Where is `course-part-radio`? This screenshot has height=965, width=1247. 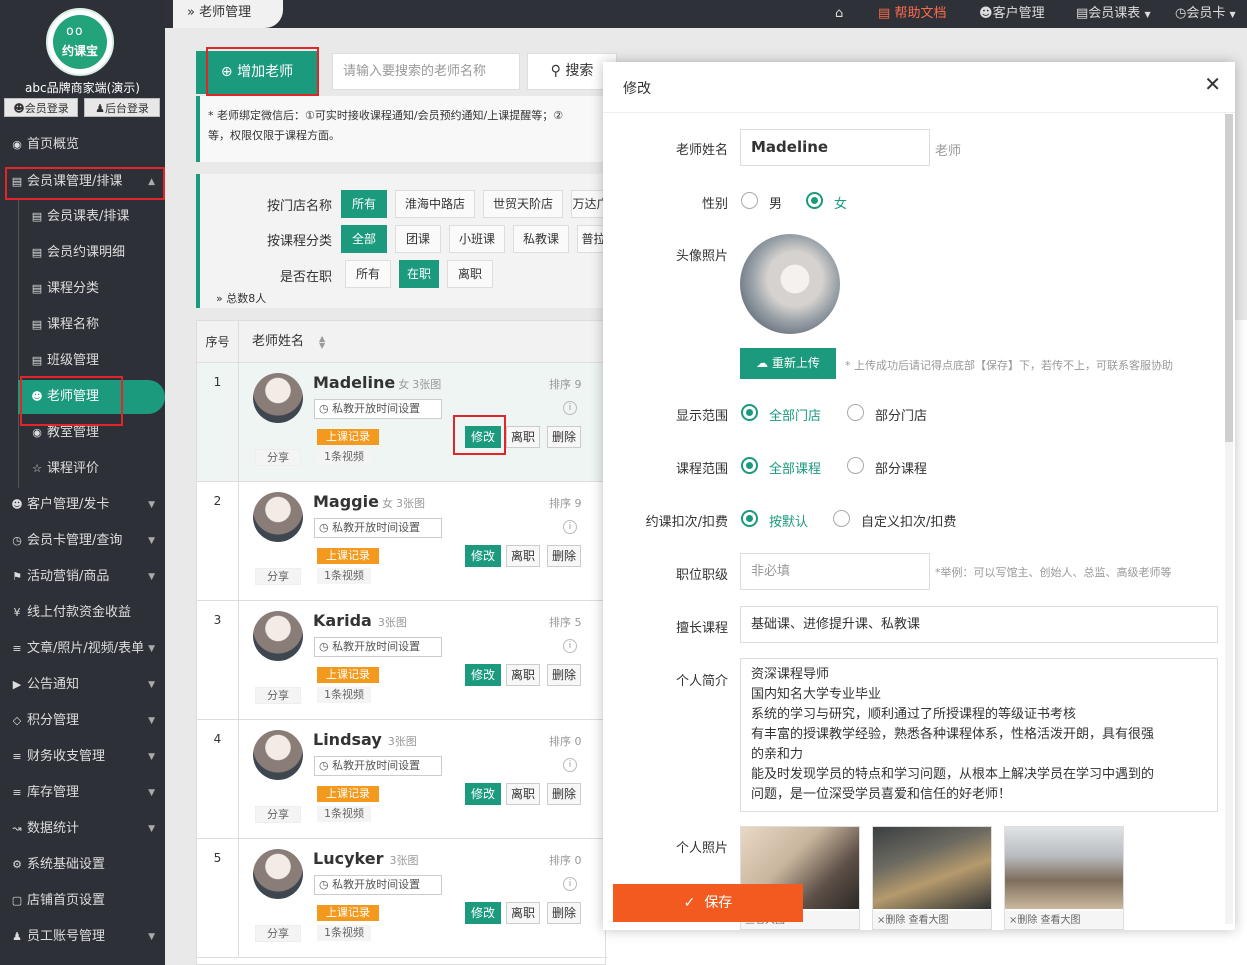 course-part-radio is located at coordinates (855, 465).